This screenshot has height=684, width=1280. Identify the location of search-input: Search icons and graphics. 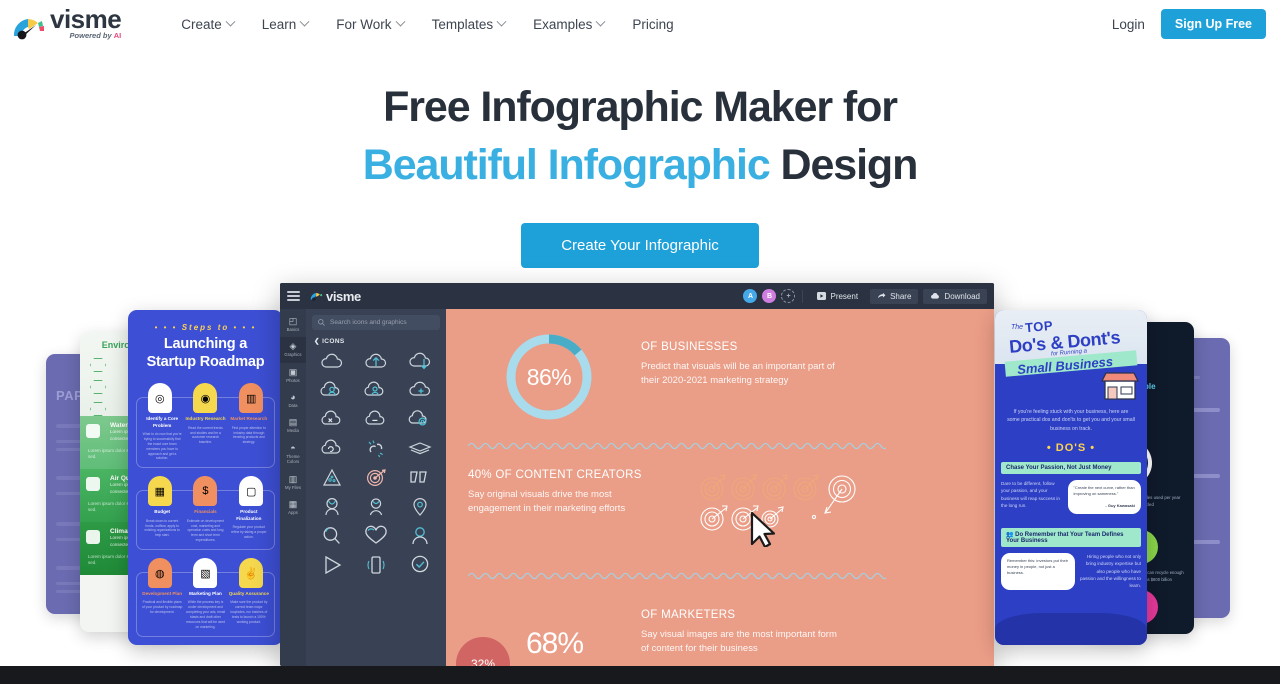
(376, 322).